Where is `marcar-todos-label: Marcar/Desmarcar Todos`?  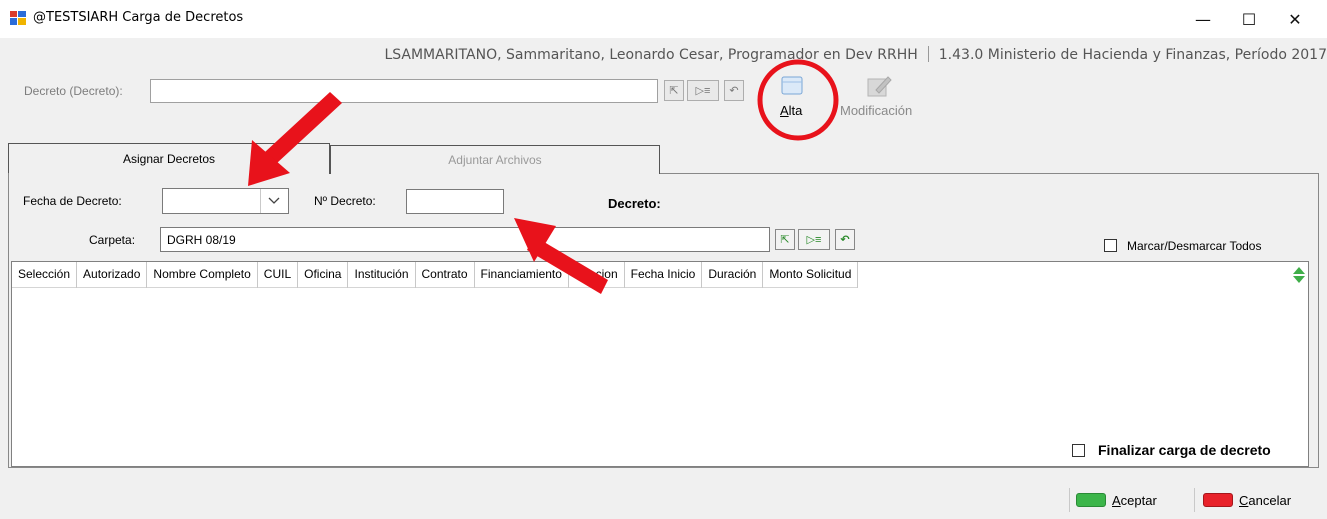 marcar-todos-label: Marcar/Desmarcar Todos is located at coordinates (1194, 246).